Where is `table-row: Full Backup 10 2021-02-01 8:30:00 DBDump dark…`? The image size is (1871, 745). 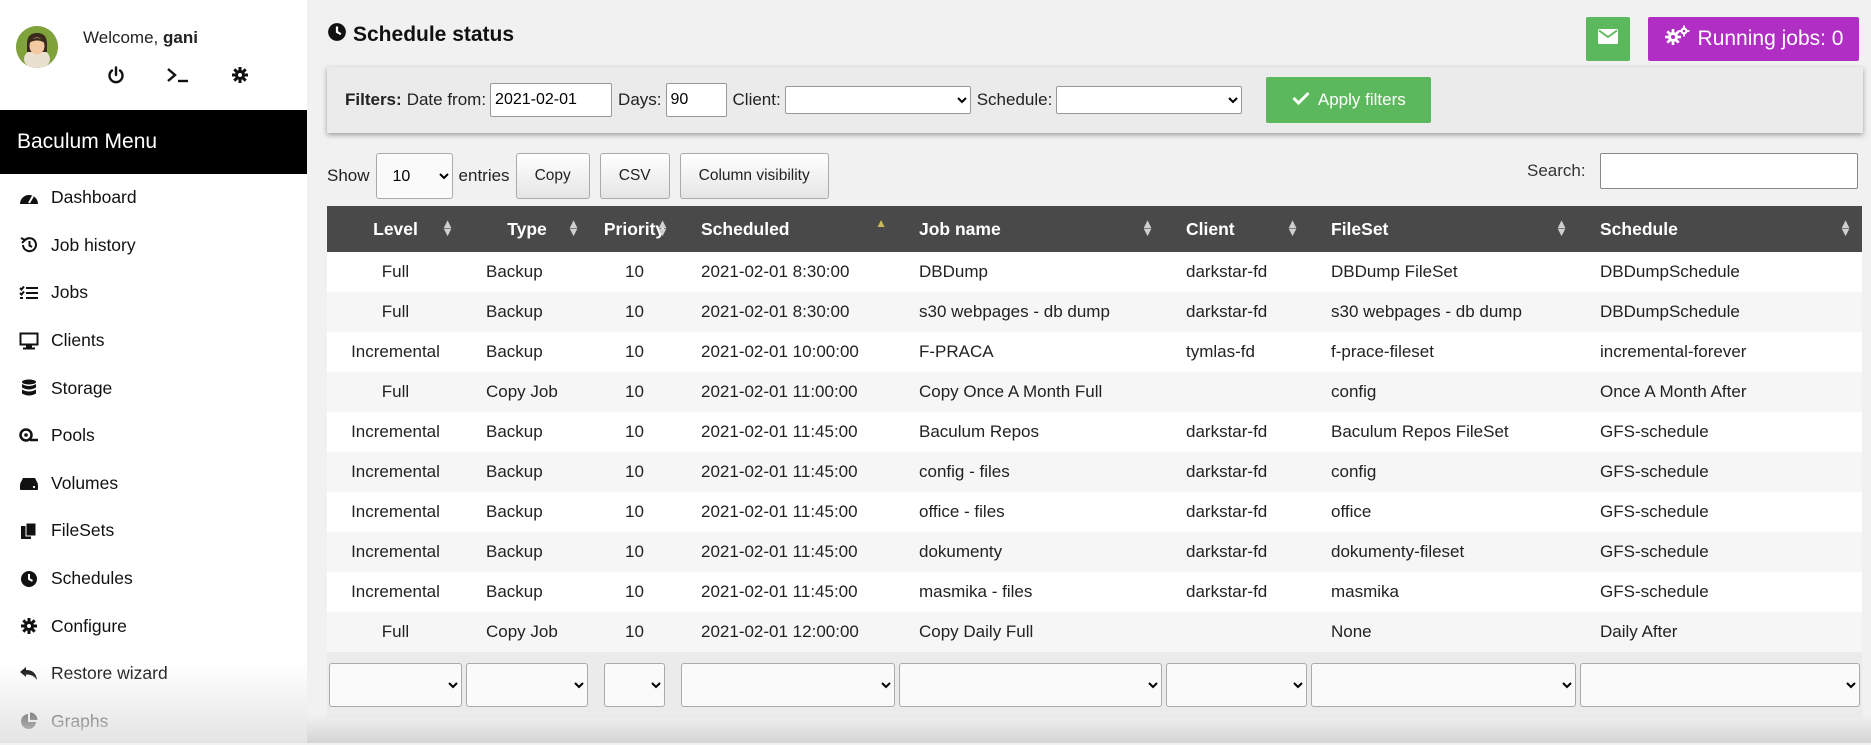 table-row: Full Backup 10 2021-02-01 8:30:00 DBDump dark… is located at coordinates (1094, 272).